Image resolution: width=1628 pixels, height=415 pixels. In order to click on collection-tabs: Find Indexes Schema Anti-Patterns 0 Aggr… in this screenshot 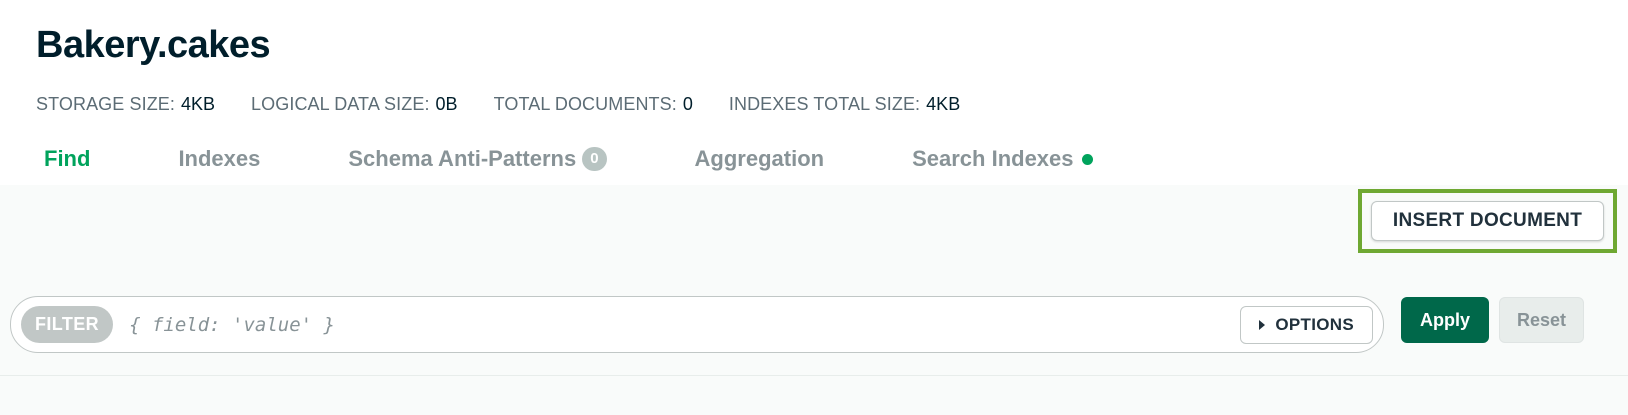, I will do `click(612, 159)`.